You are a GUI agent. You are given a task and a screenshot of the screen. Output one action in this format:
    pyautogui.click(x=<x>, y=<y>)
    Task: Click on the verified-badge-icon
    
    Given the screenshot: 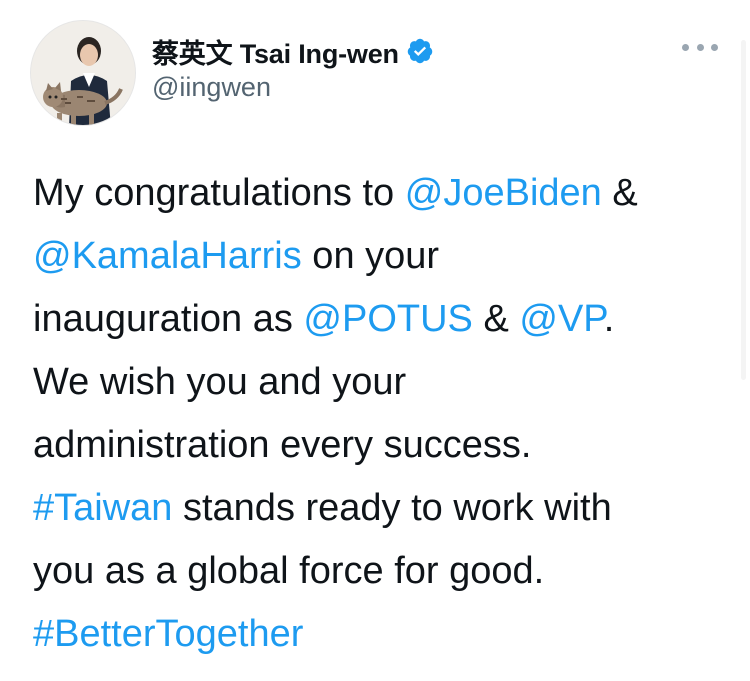 What is the action you would take?
    pyautogui.click(x=420, y=51)
    